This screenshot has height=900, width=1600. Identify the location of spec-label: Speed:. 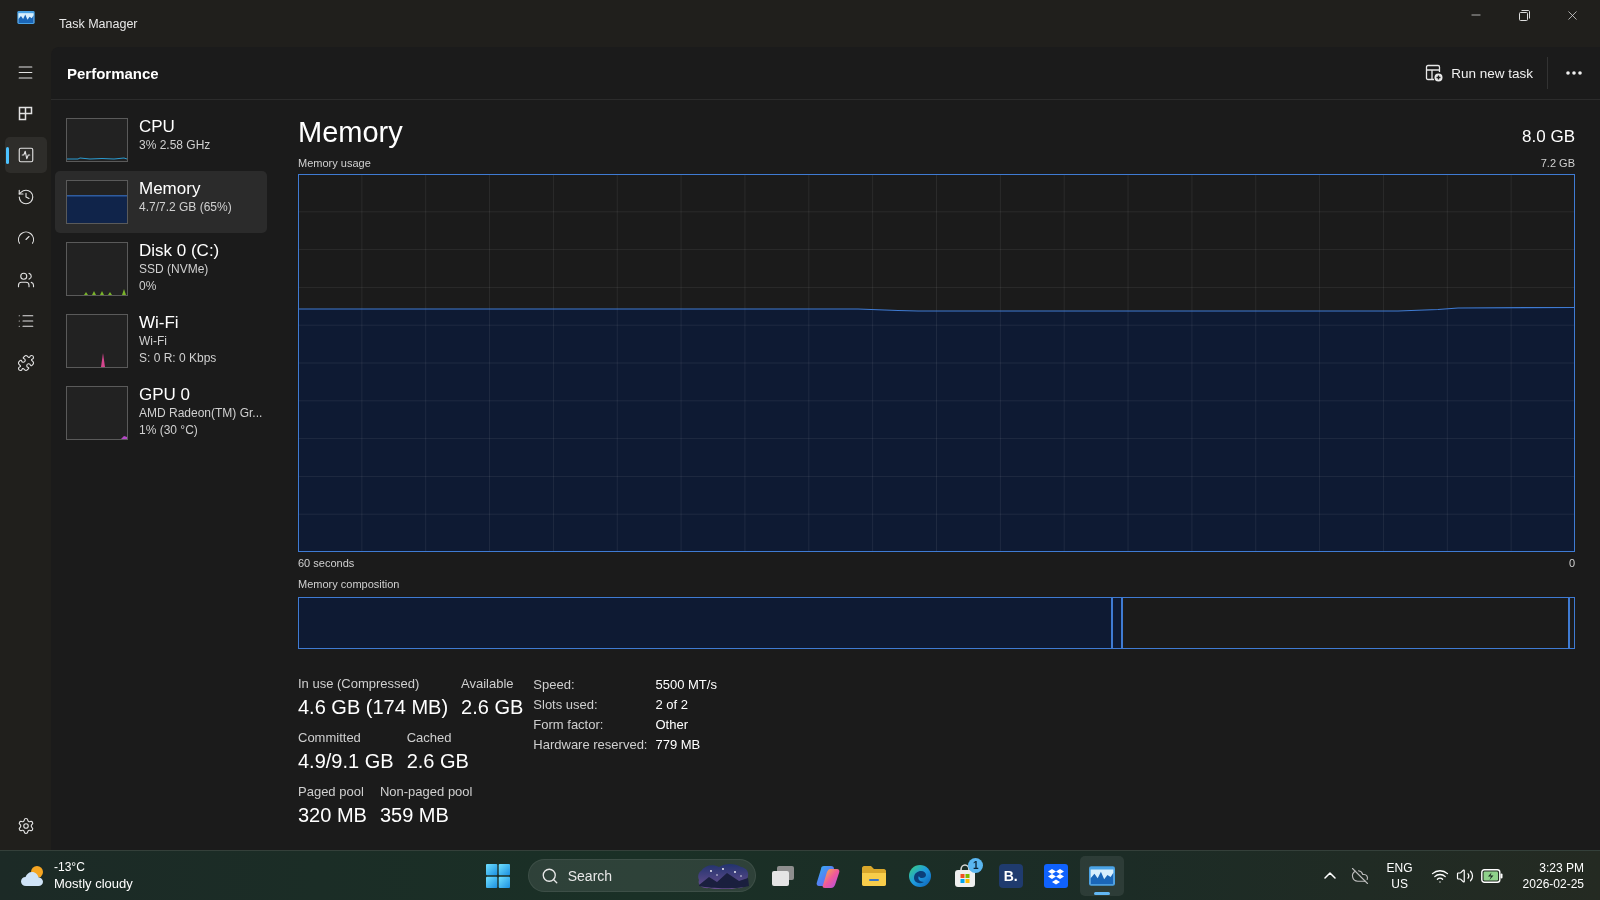
(554, 685).